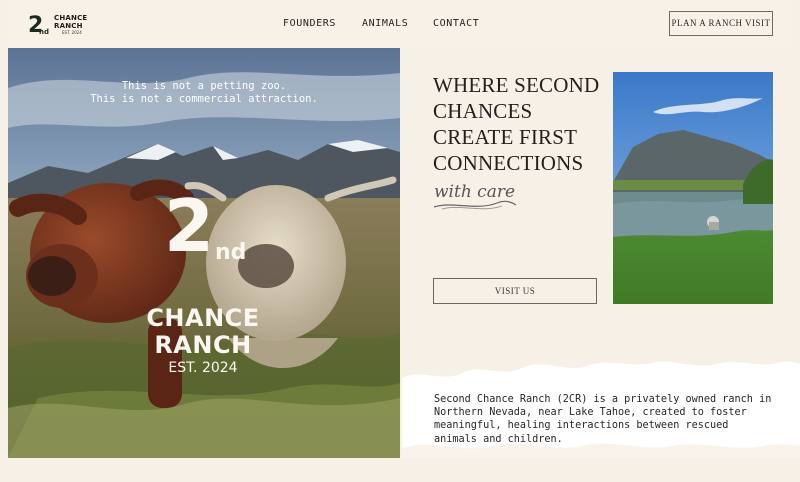 This screenshot has height=482, width=800. Describe the element at coordinates (71, 22) in the screenshot. I see `brand-logo-text: CHANCE RANCH` at that location.